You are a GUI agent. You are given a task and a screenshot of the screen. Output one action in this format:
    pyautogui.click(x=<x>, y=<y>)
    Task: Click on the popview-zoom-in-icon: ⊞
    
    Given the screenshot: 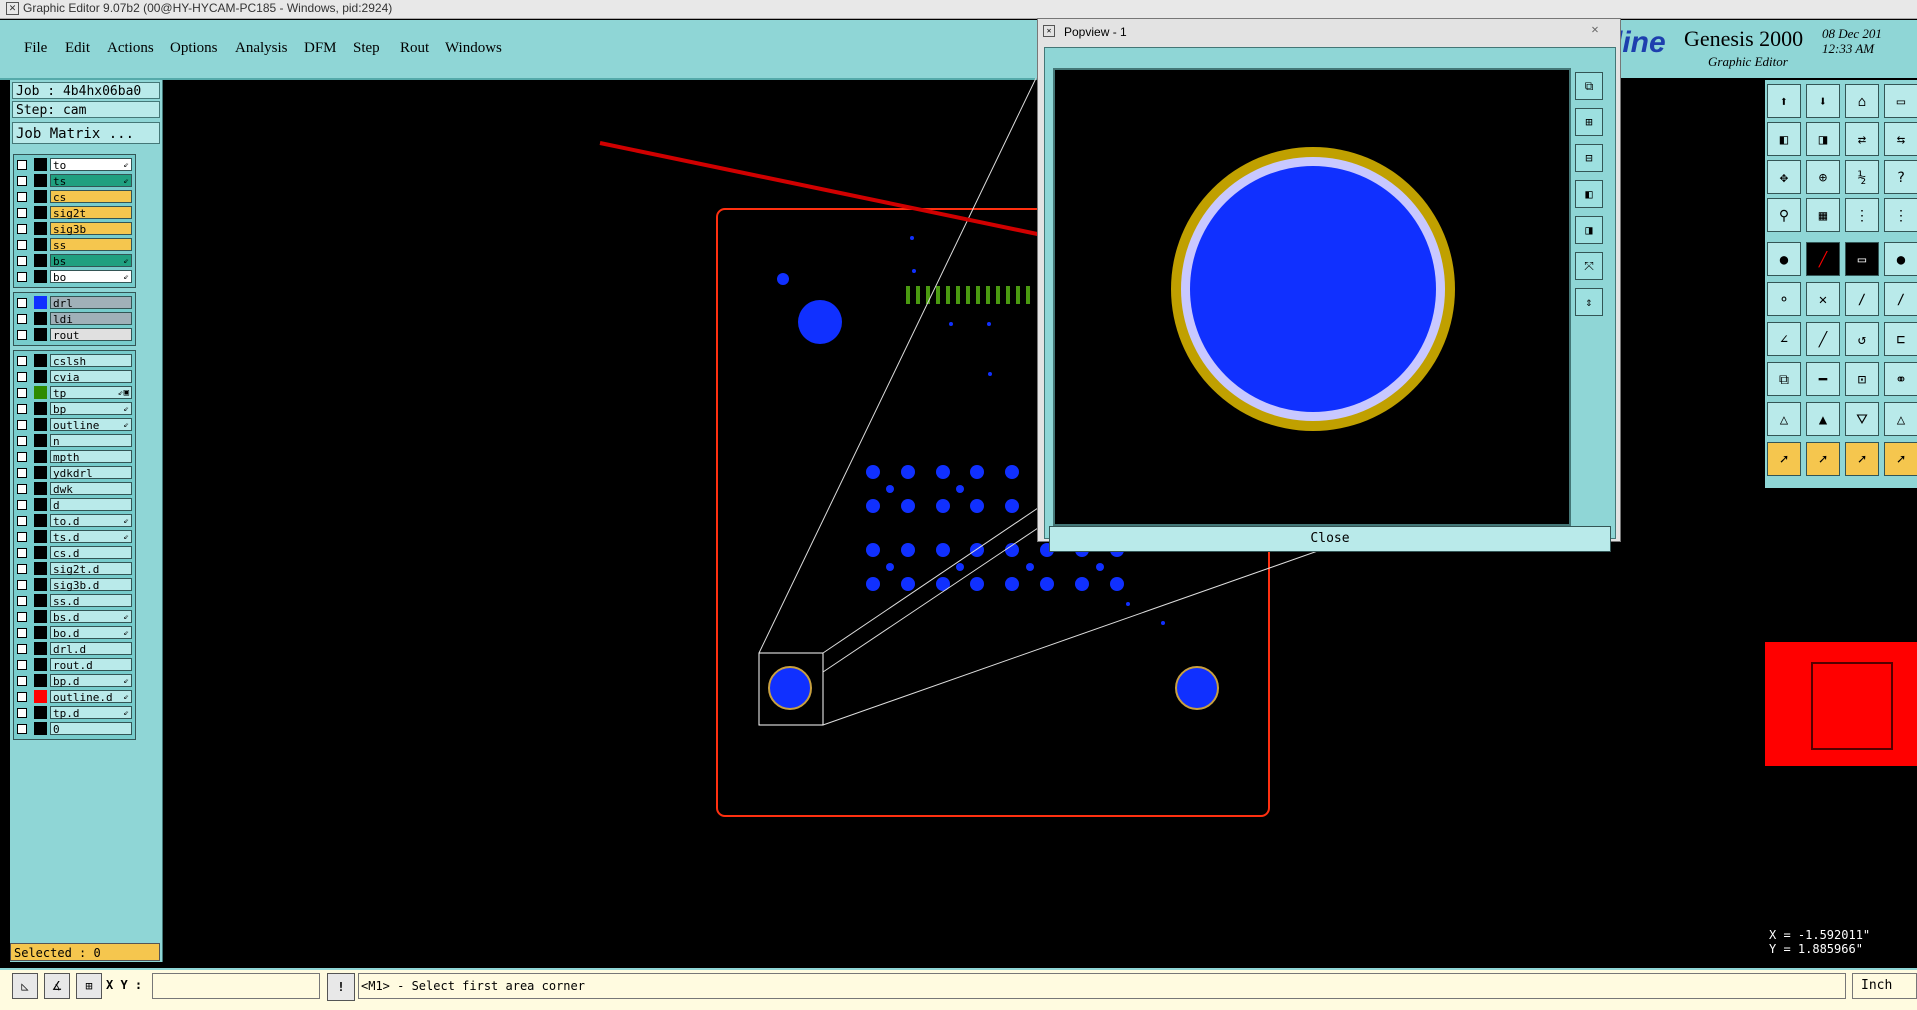 What is the action you would take?
    pyautogui.click(x=1589, y=122)
    